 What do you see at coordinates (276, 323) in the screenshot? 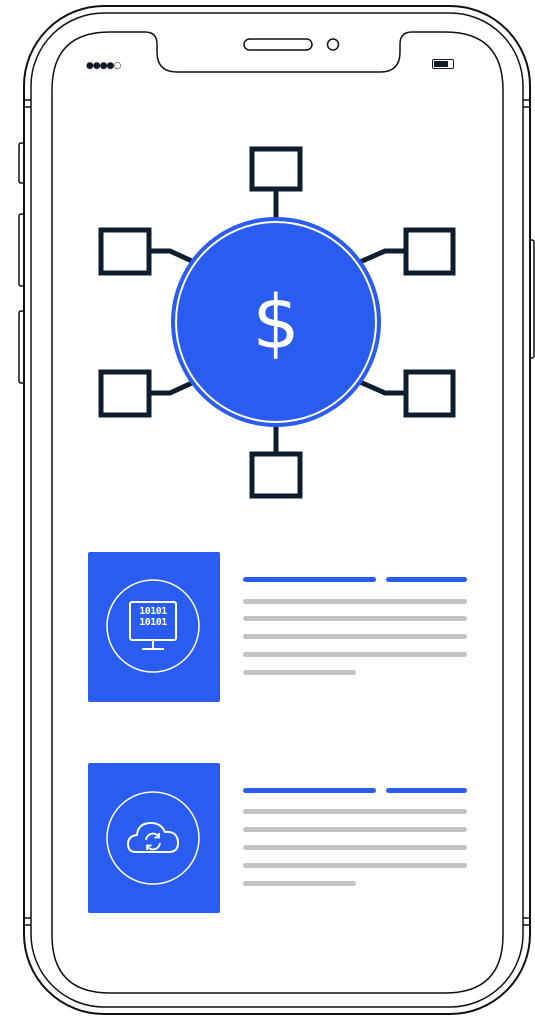
I see `dollar-symbol: $` at bounding box center [276, 323].